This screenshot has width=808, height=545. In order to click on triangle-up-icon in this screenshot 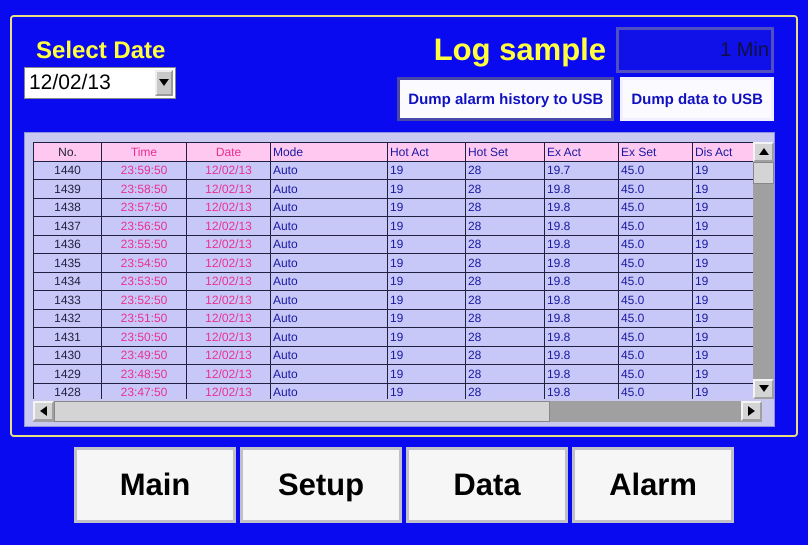, I will do `click(764, 152)`.